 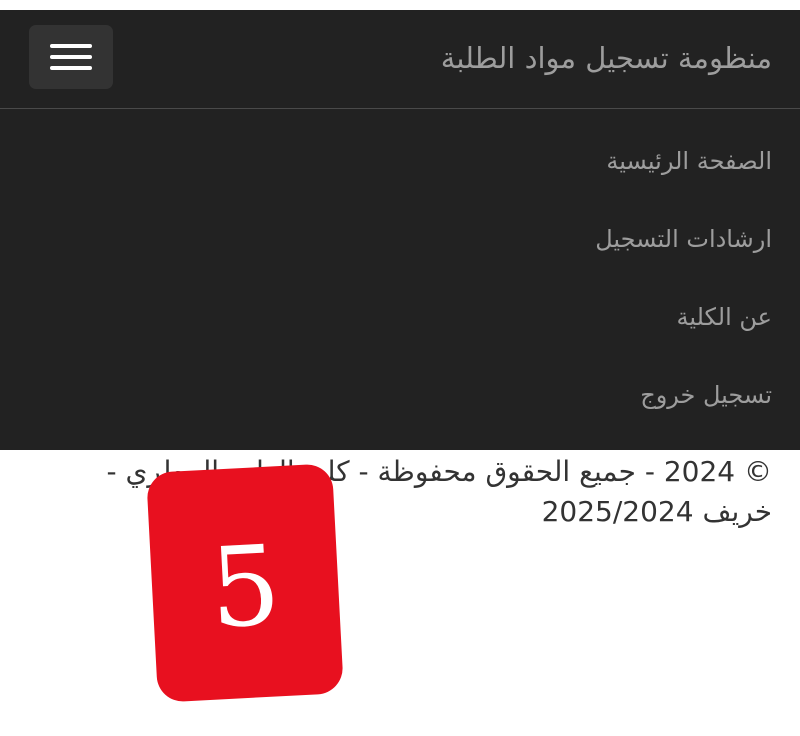 I want to click on nav-item-label: الصفحة الرئيسية, so click(x=689, y=161).